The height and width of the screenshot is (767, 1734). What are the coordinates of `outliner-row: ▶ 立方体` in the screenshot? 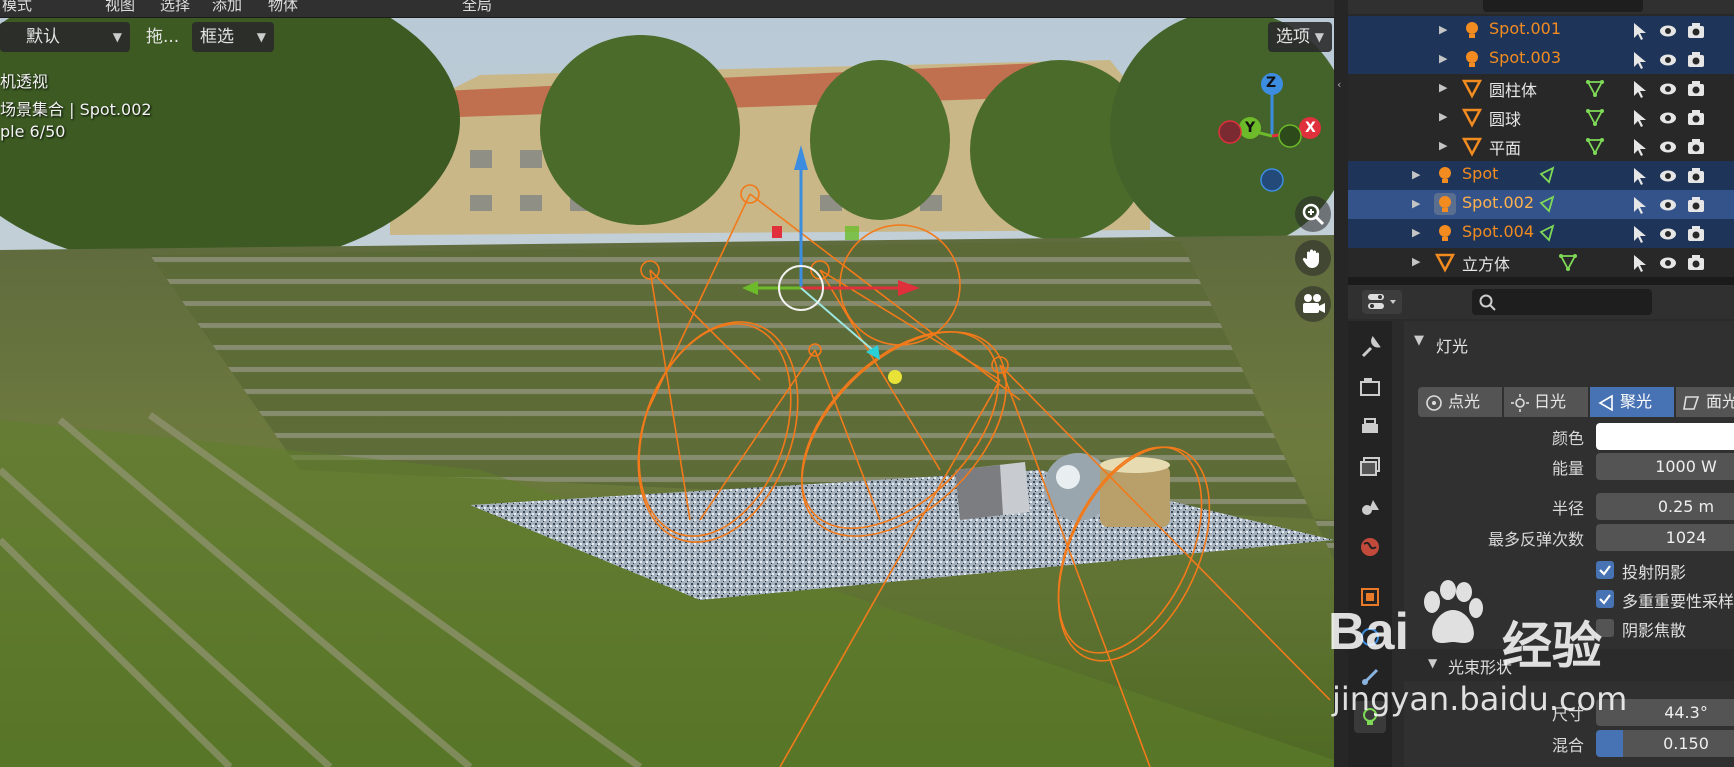 It's located at (1541, 262).